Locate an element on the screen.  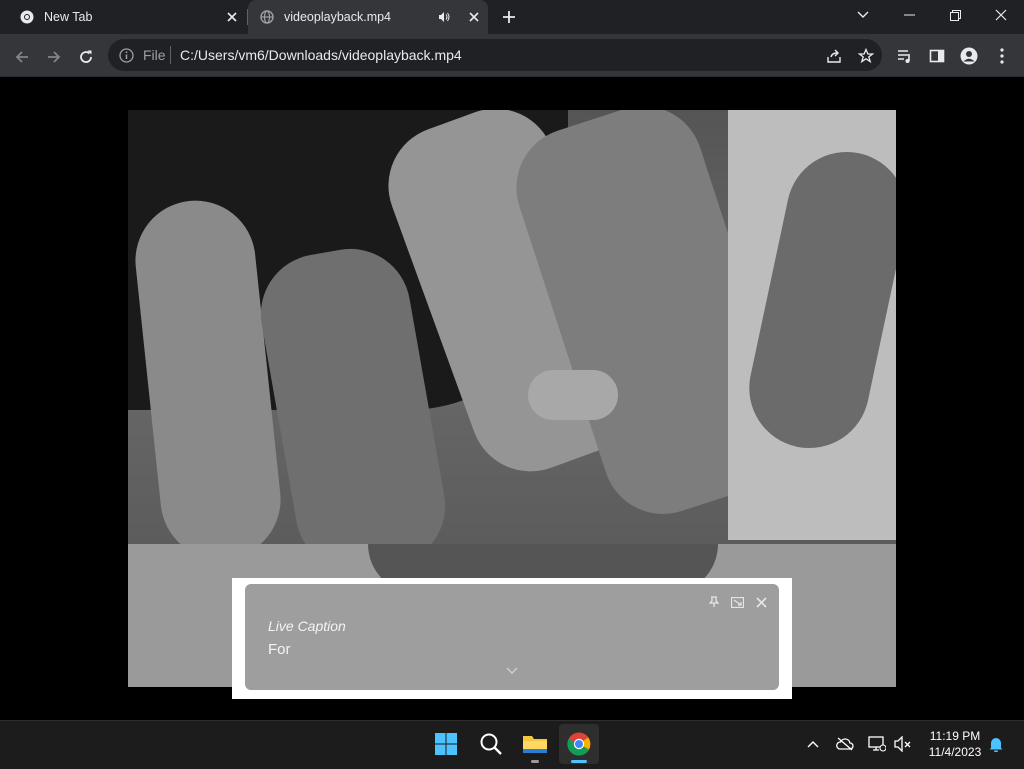
clock-time: 11:19 PM is located at coordinates (955, 736).